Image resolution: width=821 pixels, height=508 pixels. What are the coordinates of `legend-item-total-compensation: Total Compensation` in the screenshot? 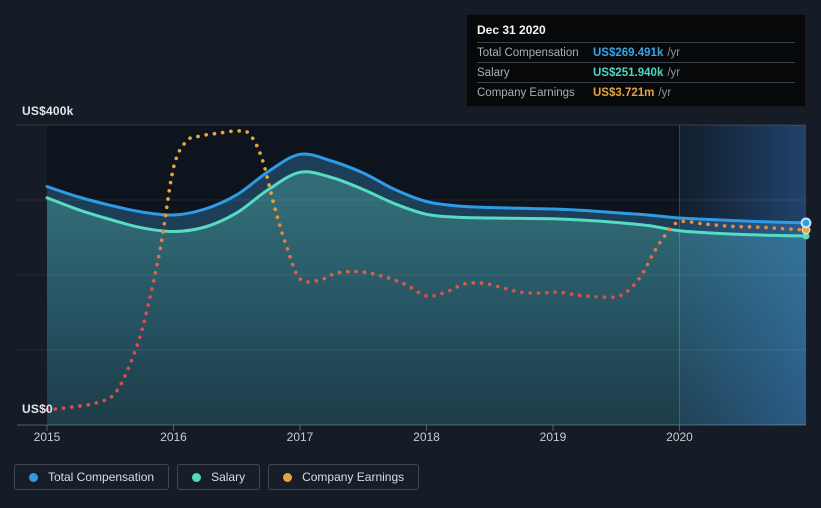 It's located at (92, 477).